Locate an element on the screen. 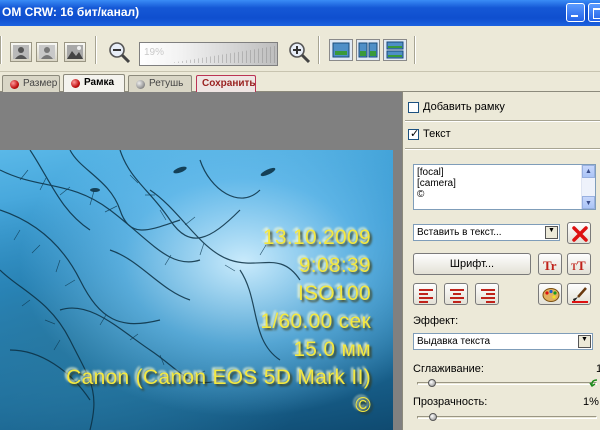 The width and height of the screenshot is (600, 430). text-case-icon: Tr is located at coordinates (550, 265).